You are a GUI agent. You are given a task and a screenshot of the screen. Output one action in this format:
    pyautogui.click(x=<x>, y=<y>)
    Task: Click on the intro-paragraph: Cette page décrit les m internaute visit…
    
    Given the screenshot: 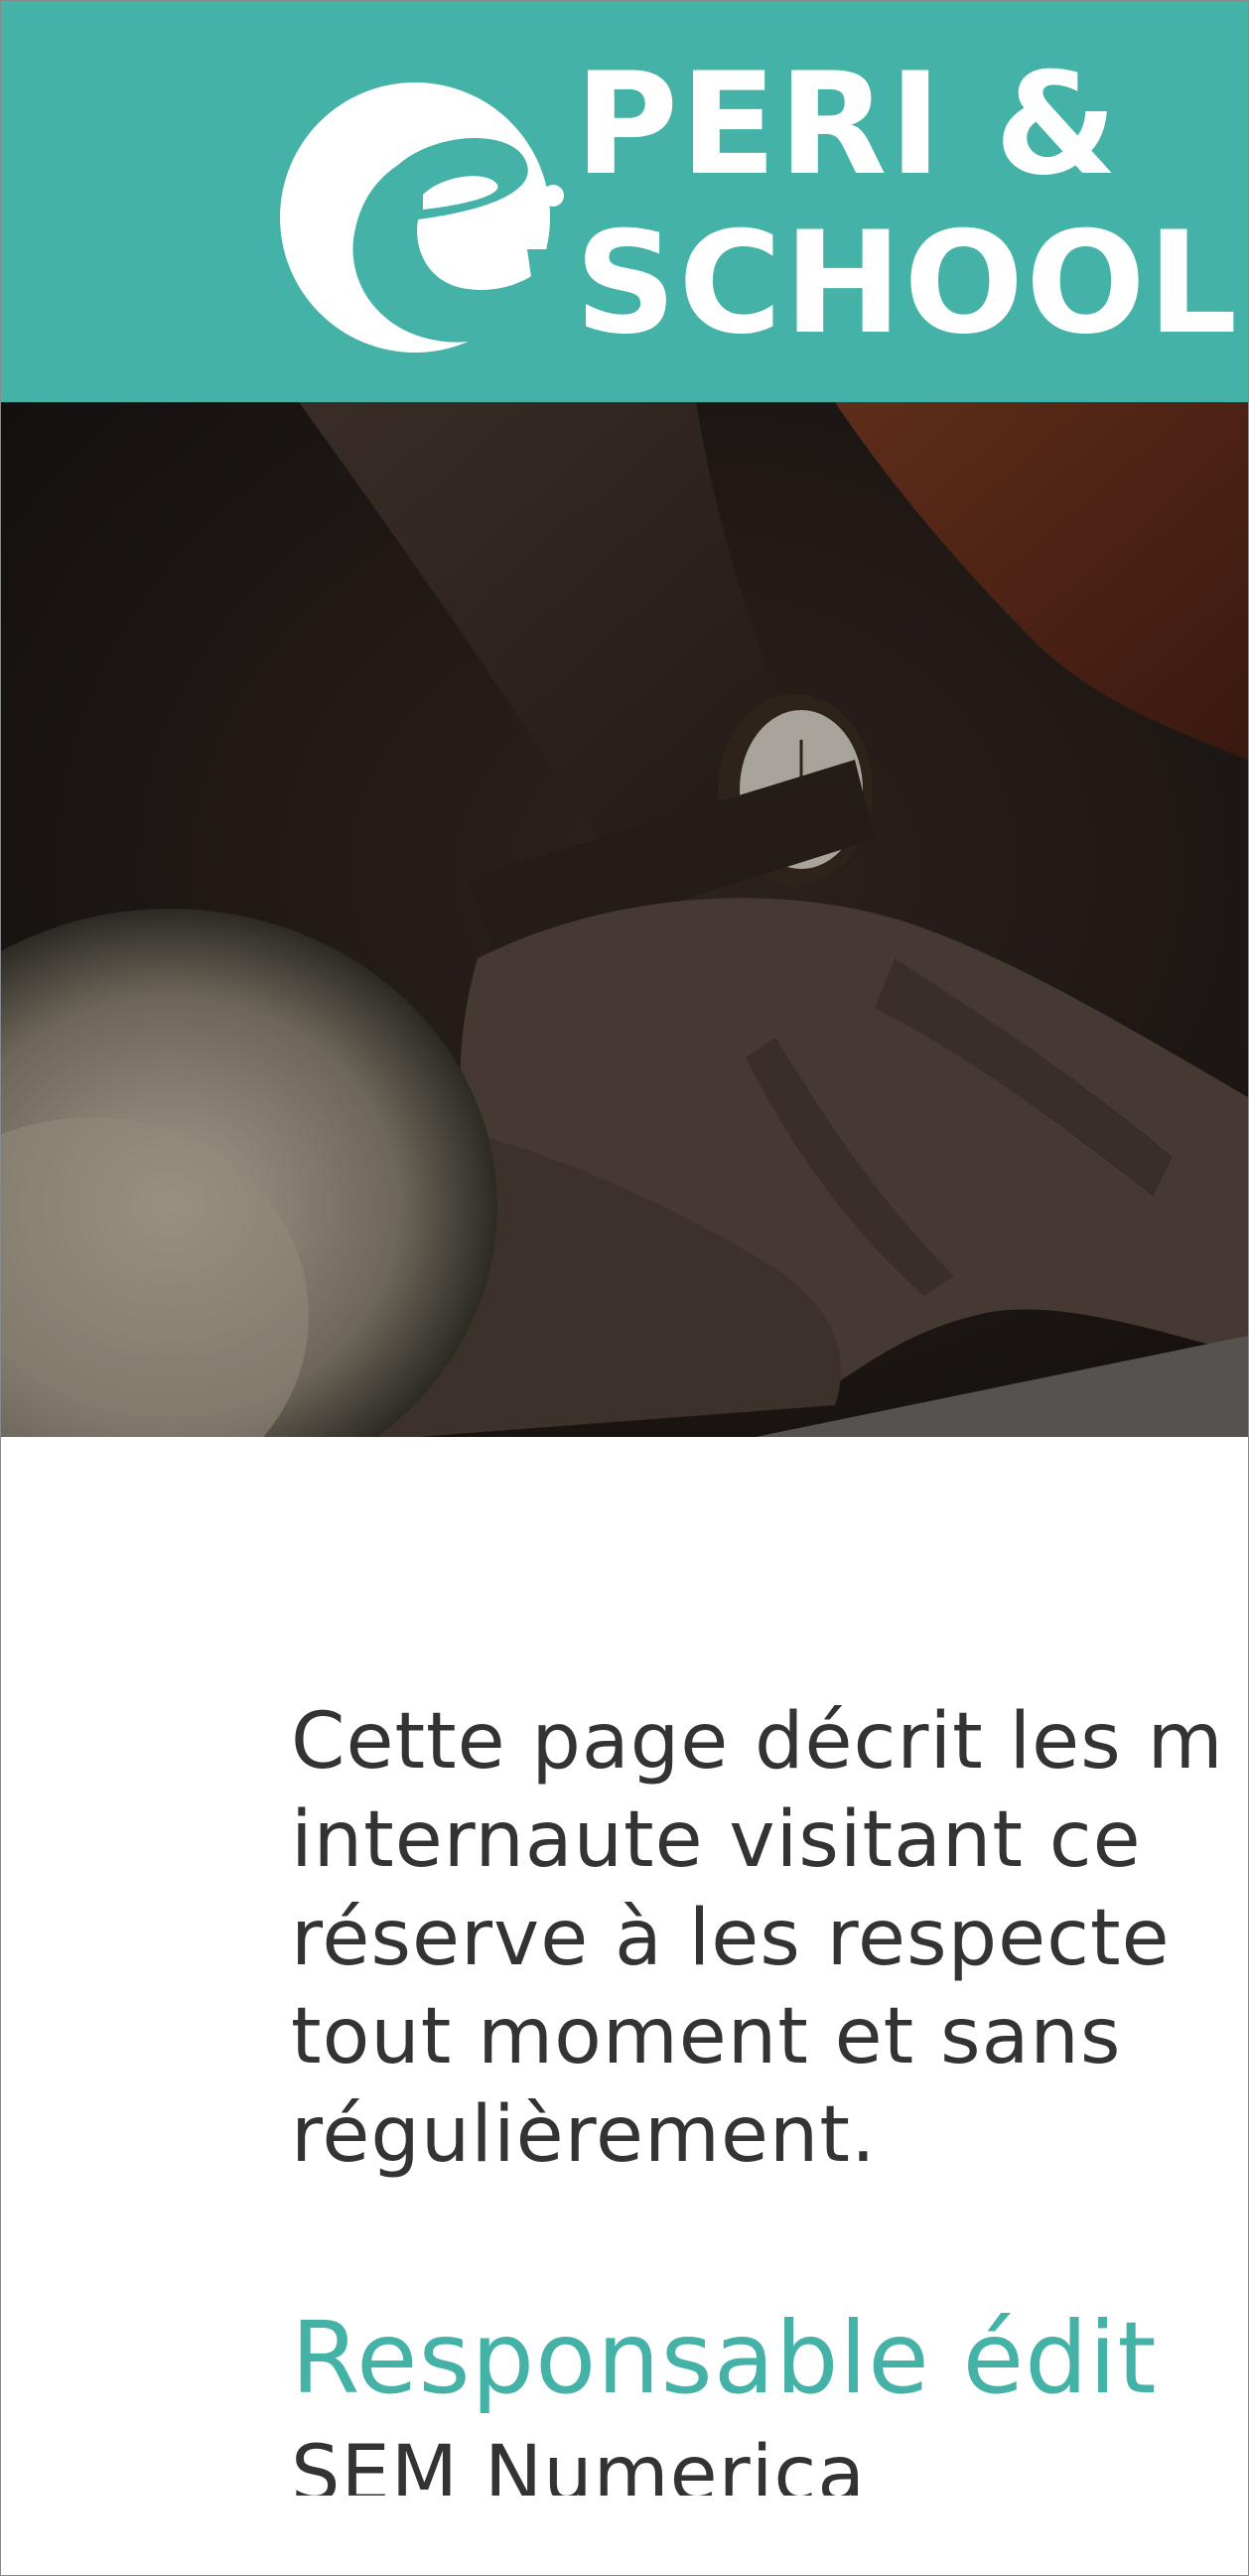 What is the action you would take?
    pyautogui.click(x=770, y=1939)
    